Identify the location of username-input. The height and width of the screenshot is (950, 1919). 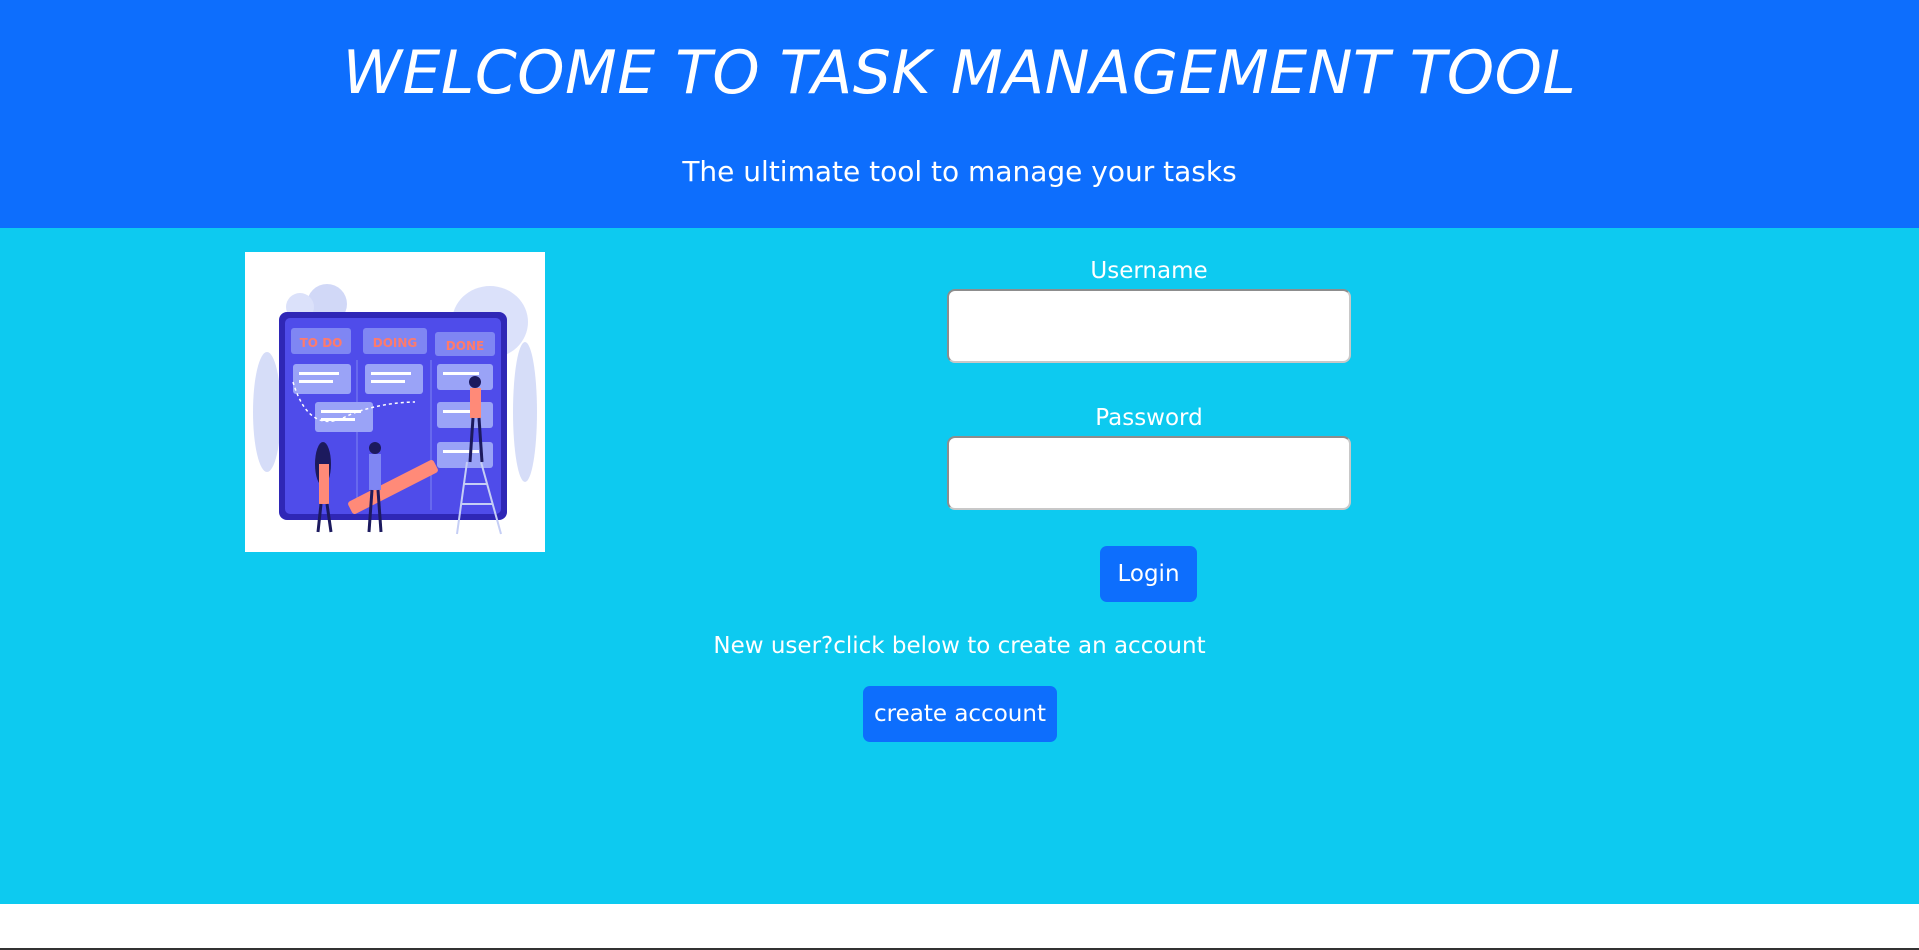
(1149, 326).